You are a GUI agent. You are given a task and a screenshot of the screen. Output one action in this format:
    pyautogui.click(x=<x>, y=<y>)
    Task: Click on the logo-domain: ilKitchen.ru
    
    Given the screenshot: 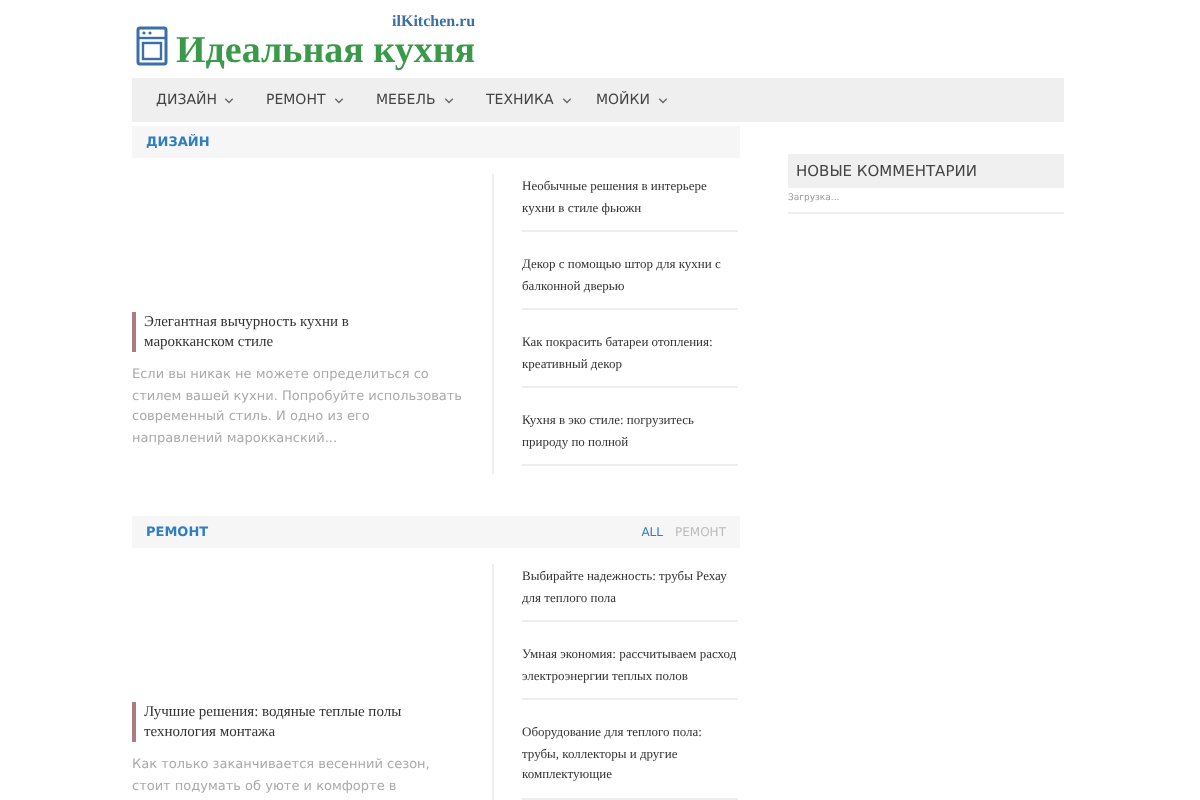 What is the action you would take?
    pyautogui.click(x=434, y=21)
    